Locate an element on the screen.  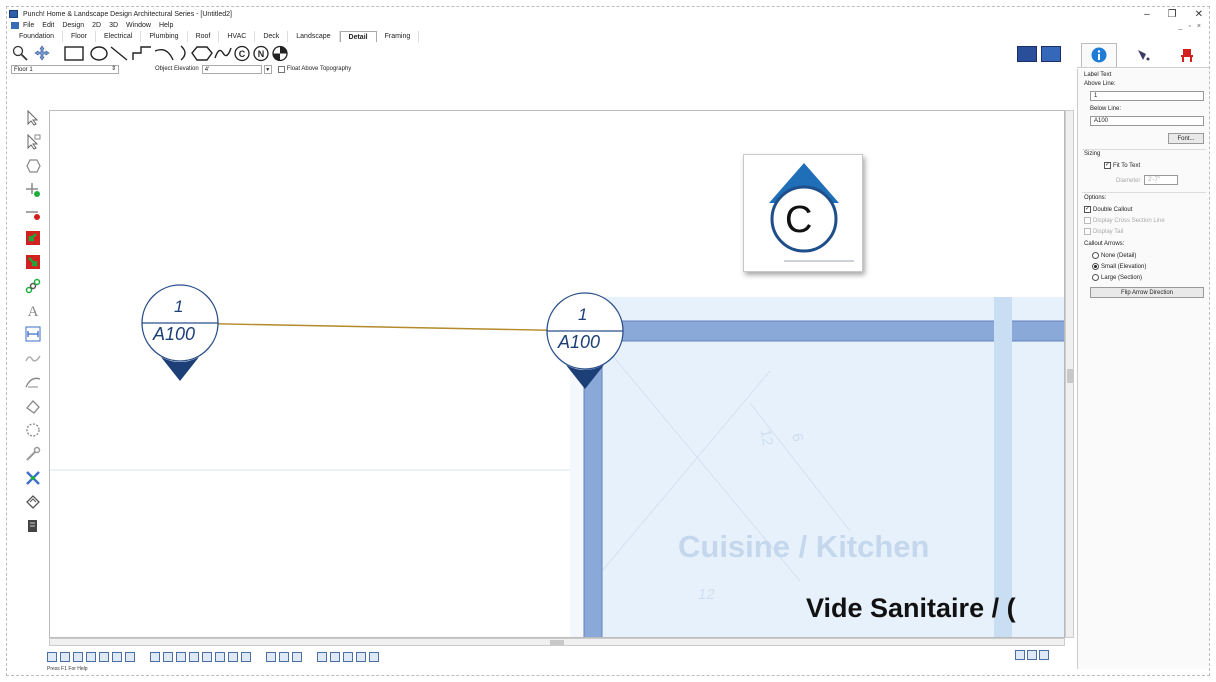
menu-window: Window is located at coordinates (138, 25).